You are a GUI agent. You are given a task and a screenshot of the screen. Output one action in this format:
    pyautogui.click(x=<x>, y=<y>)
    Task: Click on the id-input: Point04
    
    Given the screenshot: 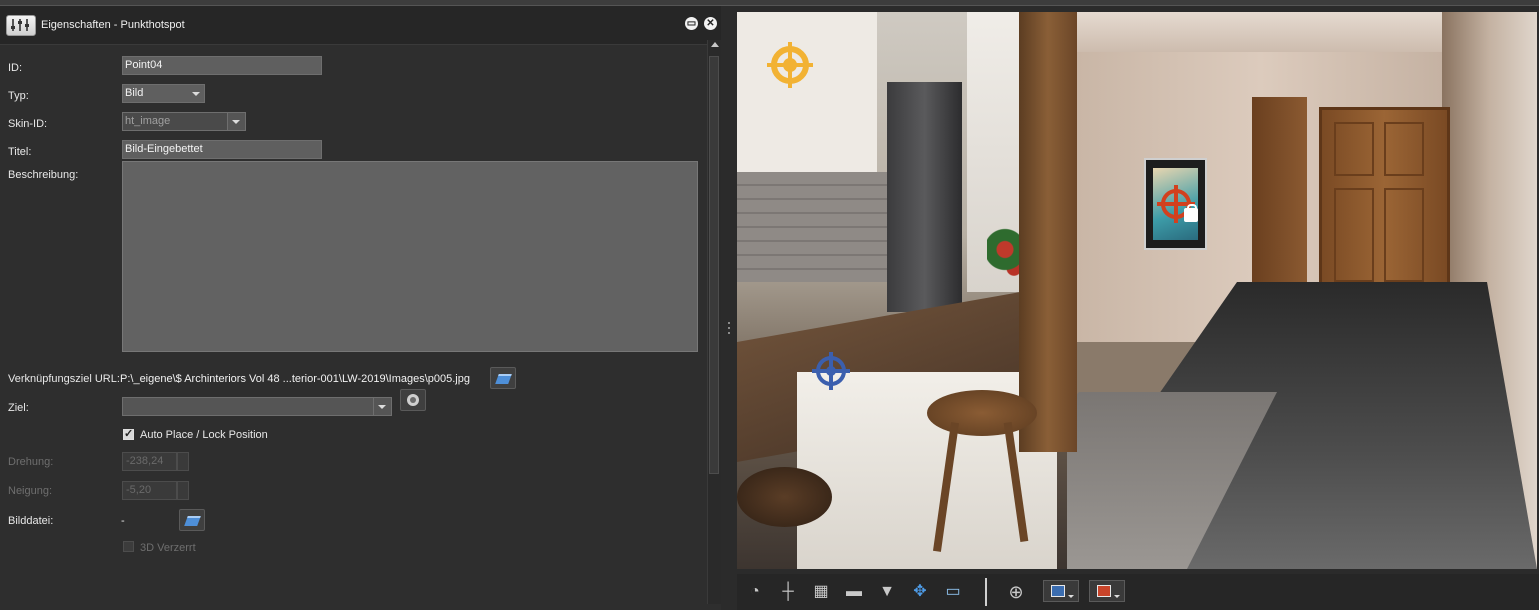 What is the action you would take?
    pyautogui.click(x=222, y=65)
    